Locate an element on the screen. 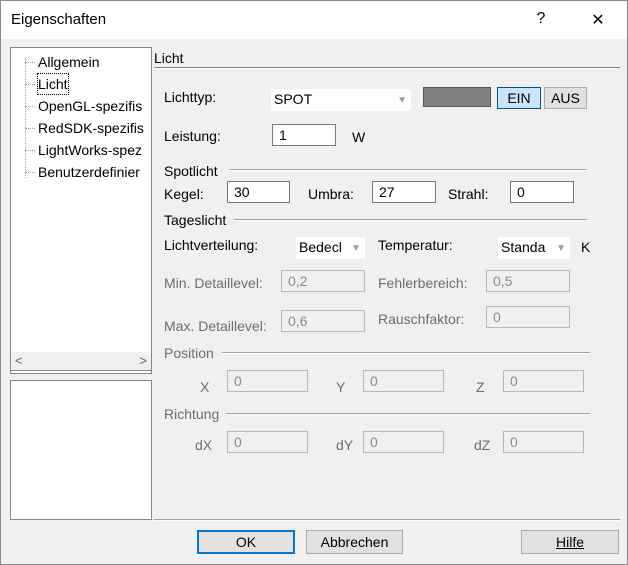 The height and width of the screenshot is (565, 628). temperatur-label: Temperatur: is located at coordinates (415, 245).